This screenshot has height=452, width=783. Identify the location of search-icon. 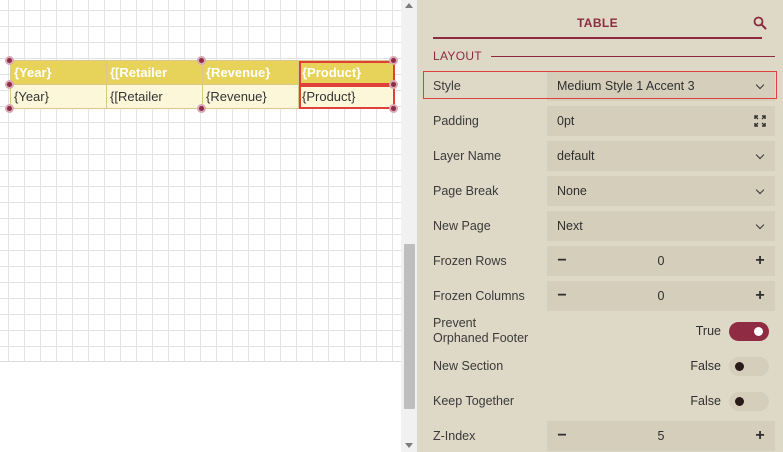
(760, 23).